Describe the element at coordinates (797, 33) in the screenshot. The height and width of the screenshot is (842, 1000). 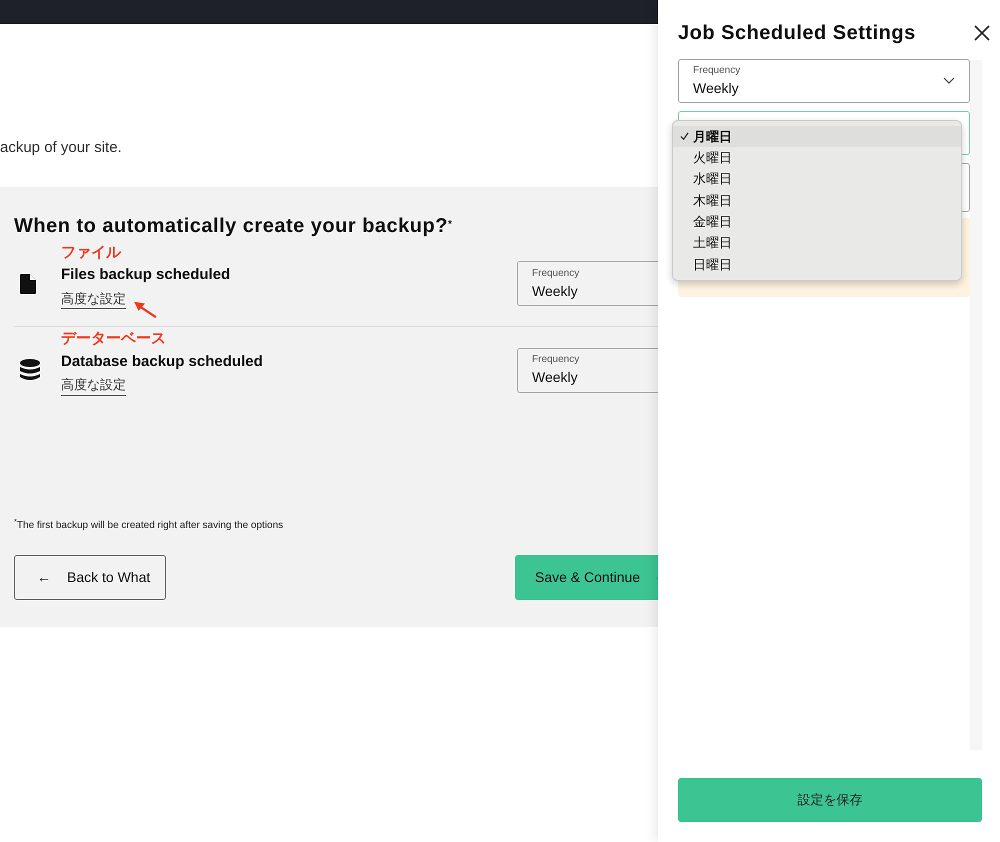
I see `drawer-title: Job Scheduled Settings` at that location.